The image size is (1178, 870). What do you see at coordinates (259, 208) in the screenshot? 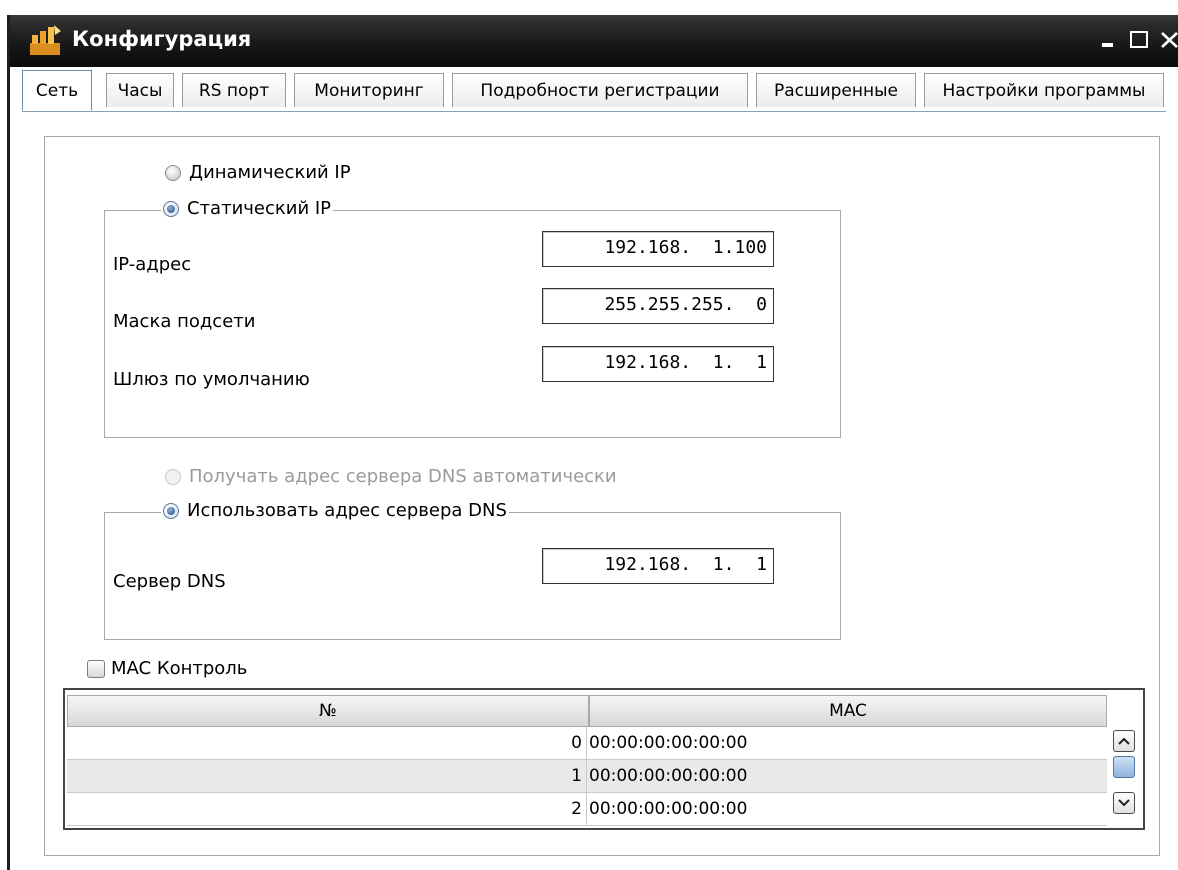
I see `radio-static-ip-label: Статический IP` at bounding box center [259, 208].